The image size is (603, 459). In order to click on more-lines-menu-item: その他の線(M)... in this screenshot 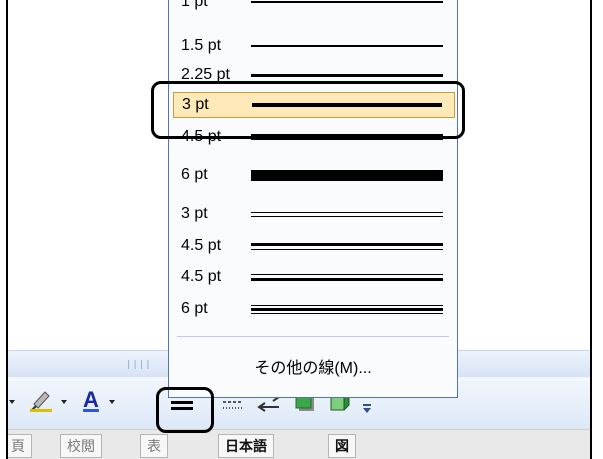, I will do `click(313, 366)`.